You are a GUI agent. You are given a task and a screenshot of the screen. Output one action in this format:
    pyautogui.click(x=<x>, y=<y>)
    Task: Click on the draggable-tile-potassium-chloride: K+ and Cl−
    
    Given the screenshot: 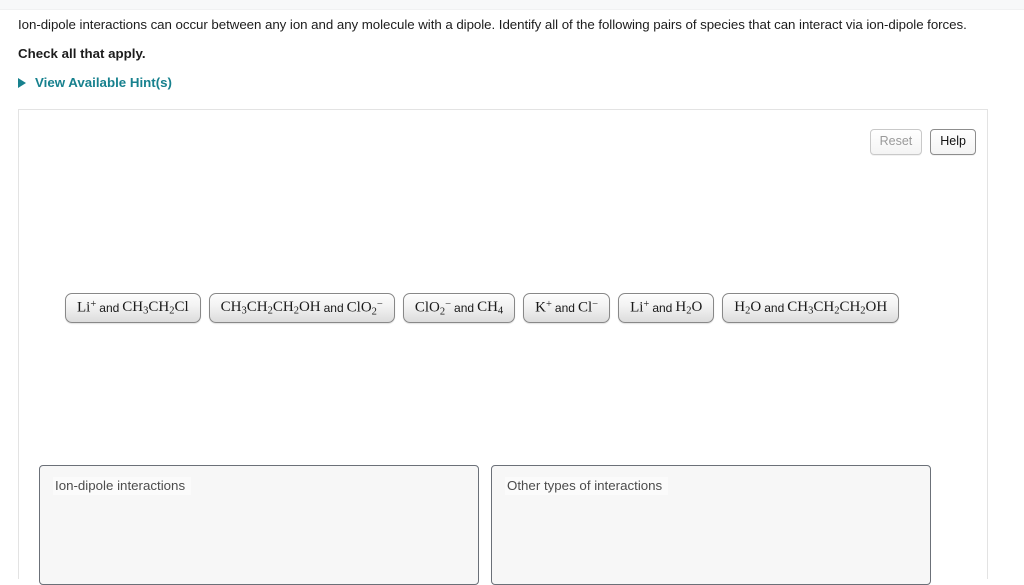 What is the action you would take?
    pyautogui.click(x=567, y=308)
    